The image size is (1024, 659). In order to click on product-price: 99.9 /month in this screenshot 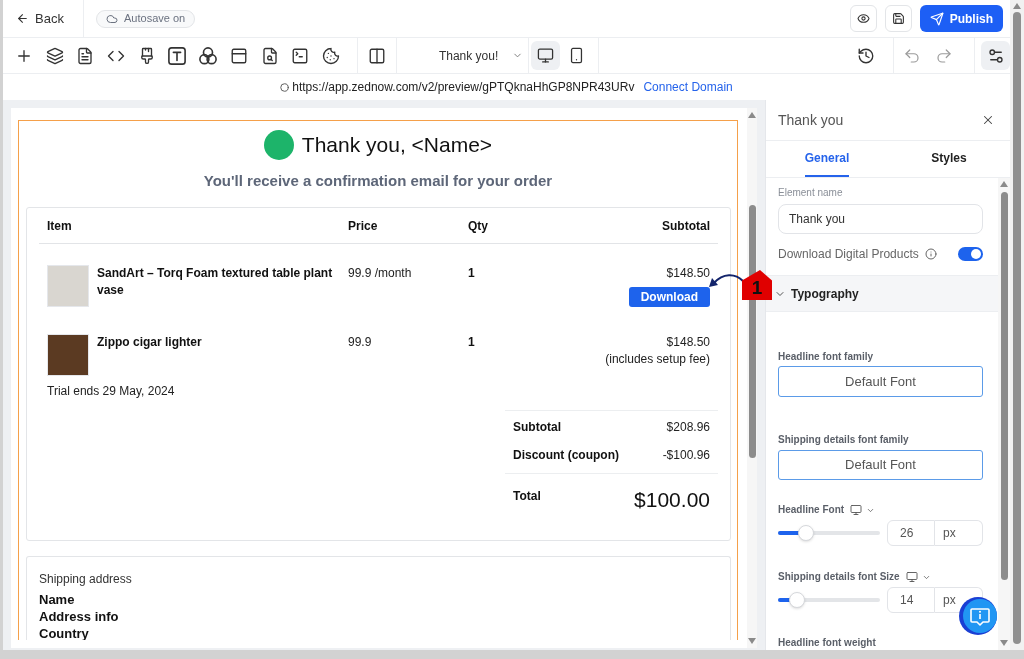, I will do `click(380, 273)`.